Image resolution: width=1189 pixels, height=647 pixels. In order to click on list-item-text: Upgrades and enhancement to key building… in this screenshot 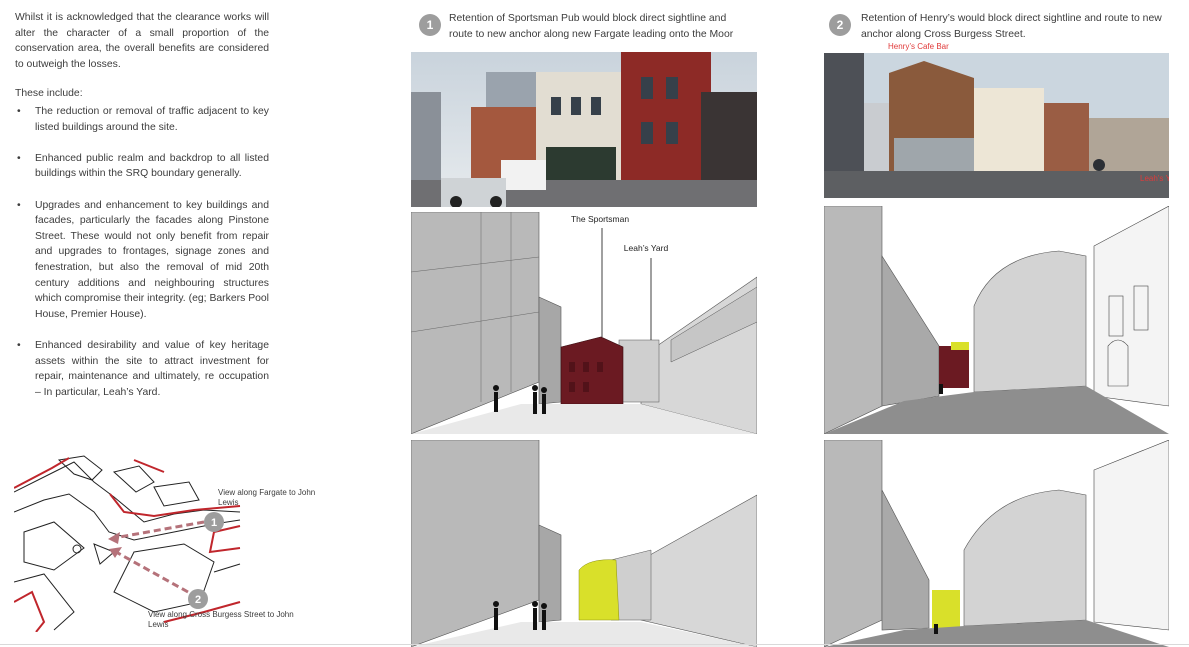, I will do `click(152, 259)`.